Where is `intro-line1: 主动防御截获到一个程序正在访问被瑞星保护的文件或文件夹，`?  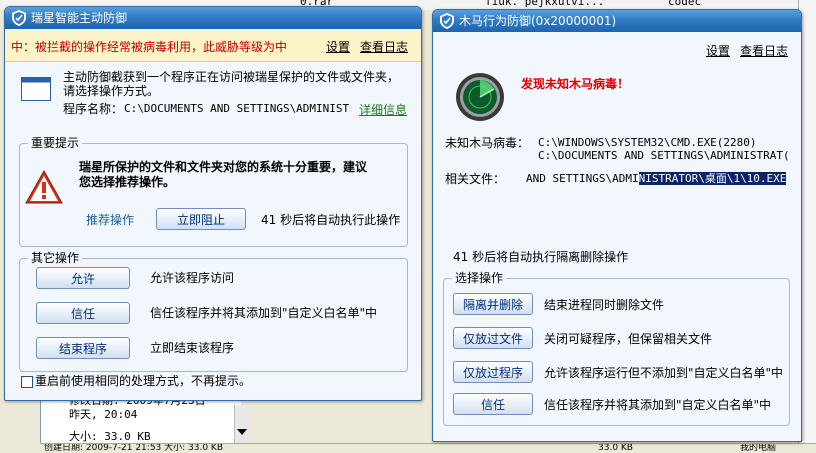 intro-line1: 主动防御截获到一个程序正在访问被瑞星保护的文件或文件夹， is located at coordinates (231, 77).